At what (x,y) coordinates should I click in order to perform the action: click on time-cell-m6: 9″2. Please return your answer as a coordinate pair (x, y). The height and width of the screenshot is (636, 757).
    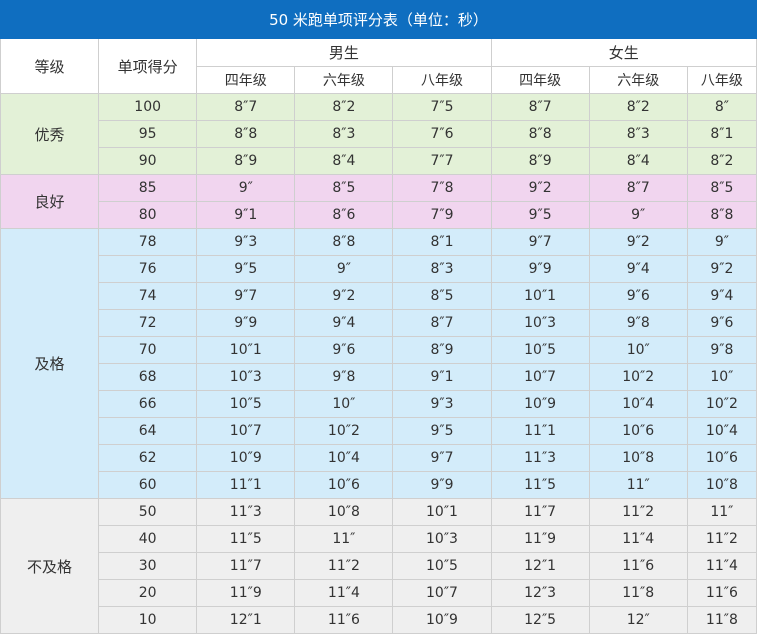
    Looking at the image, I should click on (344, 296).